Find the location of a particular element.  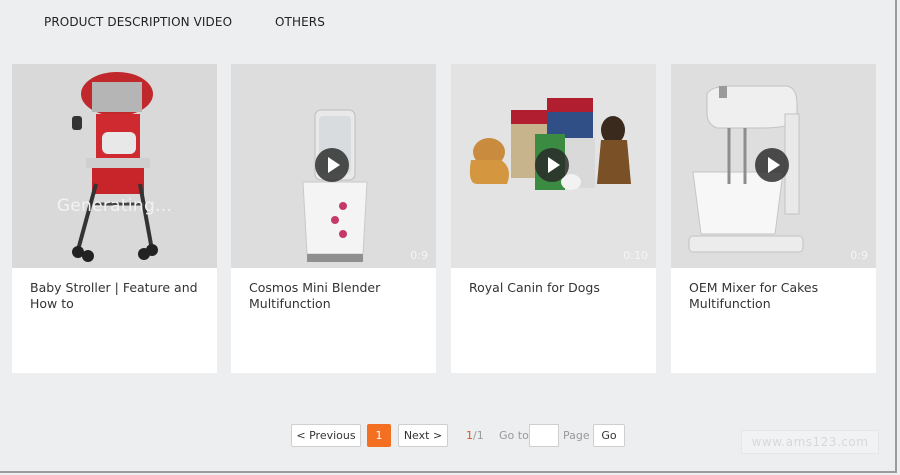

video-duration: 0:10 is located at coordinates (635, 255).